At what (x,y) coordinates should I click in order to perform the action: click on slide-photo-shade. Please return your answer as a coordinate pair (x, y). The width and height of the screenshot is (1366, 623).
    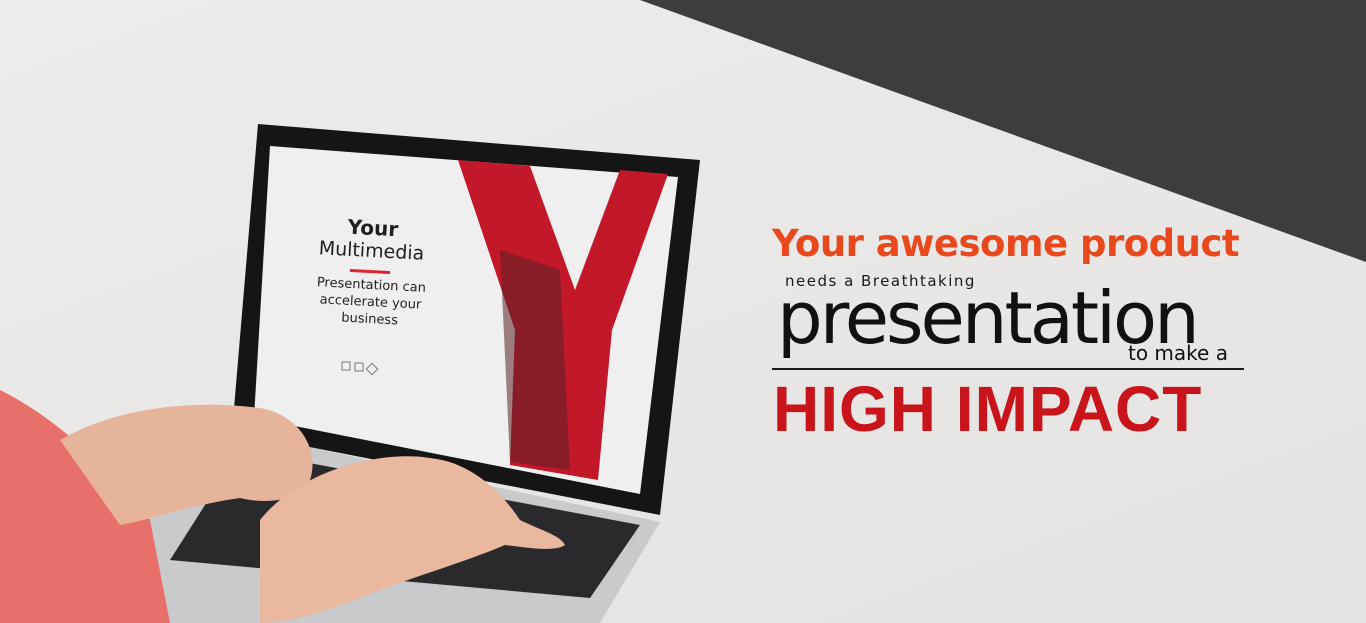
    Looking at the image, I should click on (535, 360).